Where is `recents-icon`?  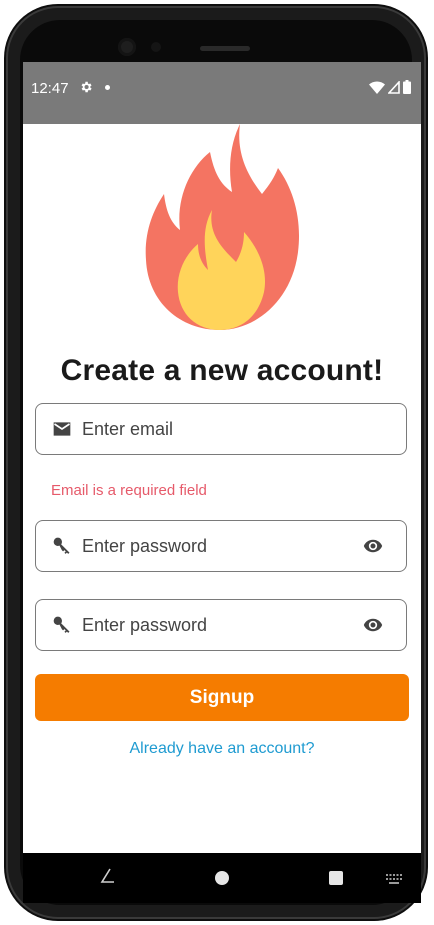 recents-icon is located at coordinates (336, 878).